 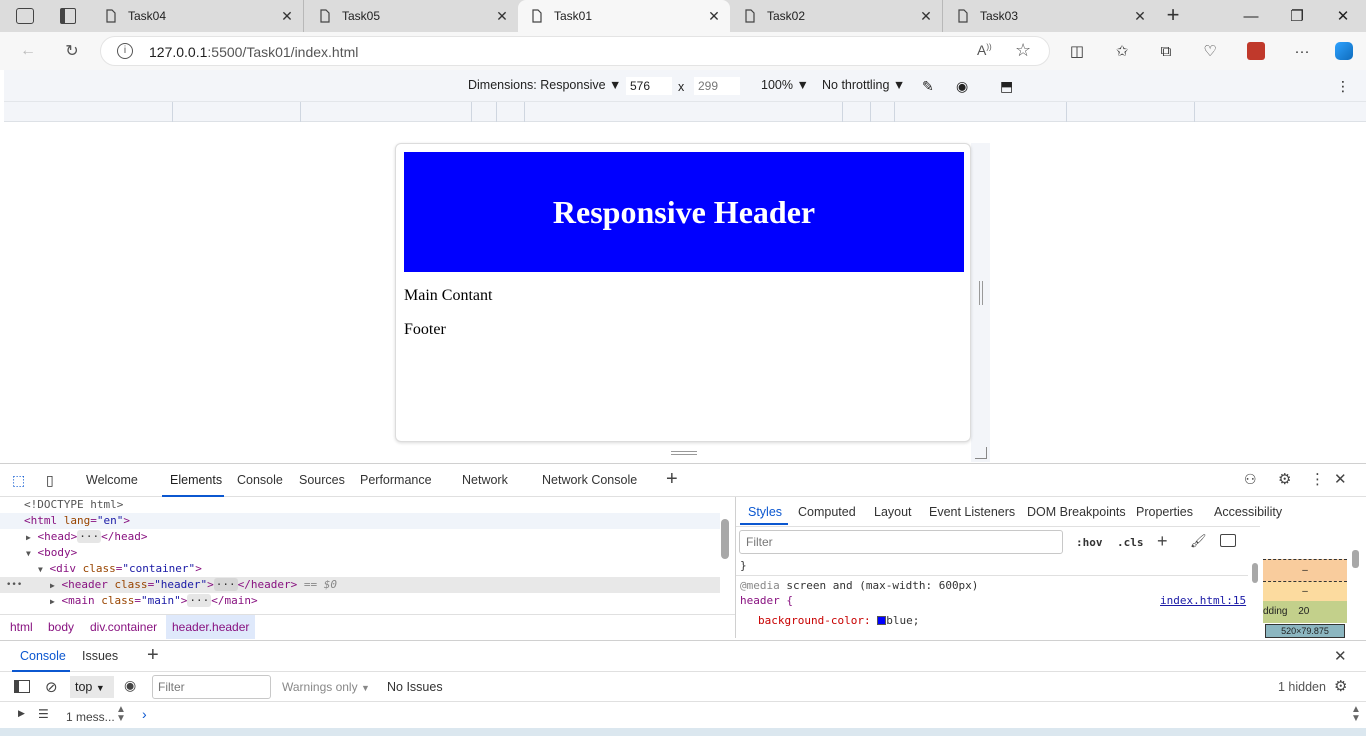 What do you see at coordinates (360, 601) in the screenshot?
I see `main-node: ▶ <main class="main"> ··· </main>` at bounding box center [360, 601].